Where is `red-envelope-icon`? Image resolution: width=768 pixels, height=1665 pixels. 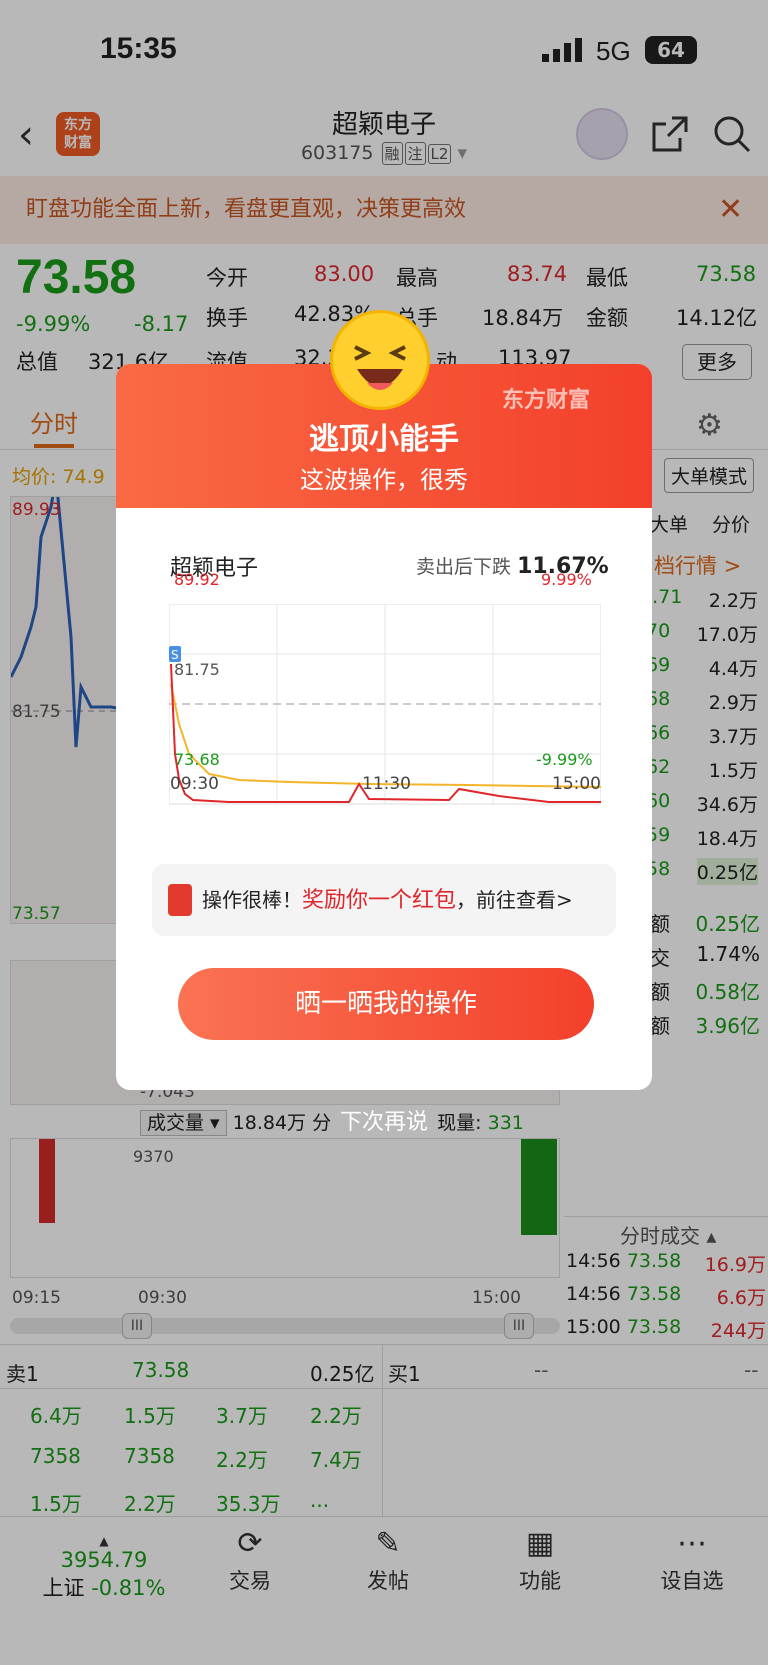
red-envelope-icon is located at coordinates (180, 900).